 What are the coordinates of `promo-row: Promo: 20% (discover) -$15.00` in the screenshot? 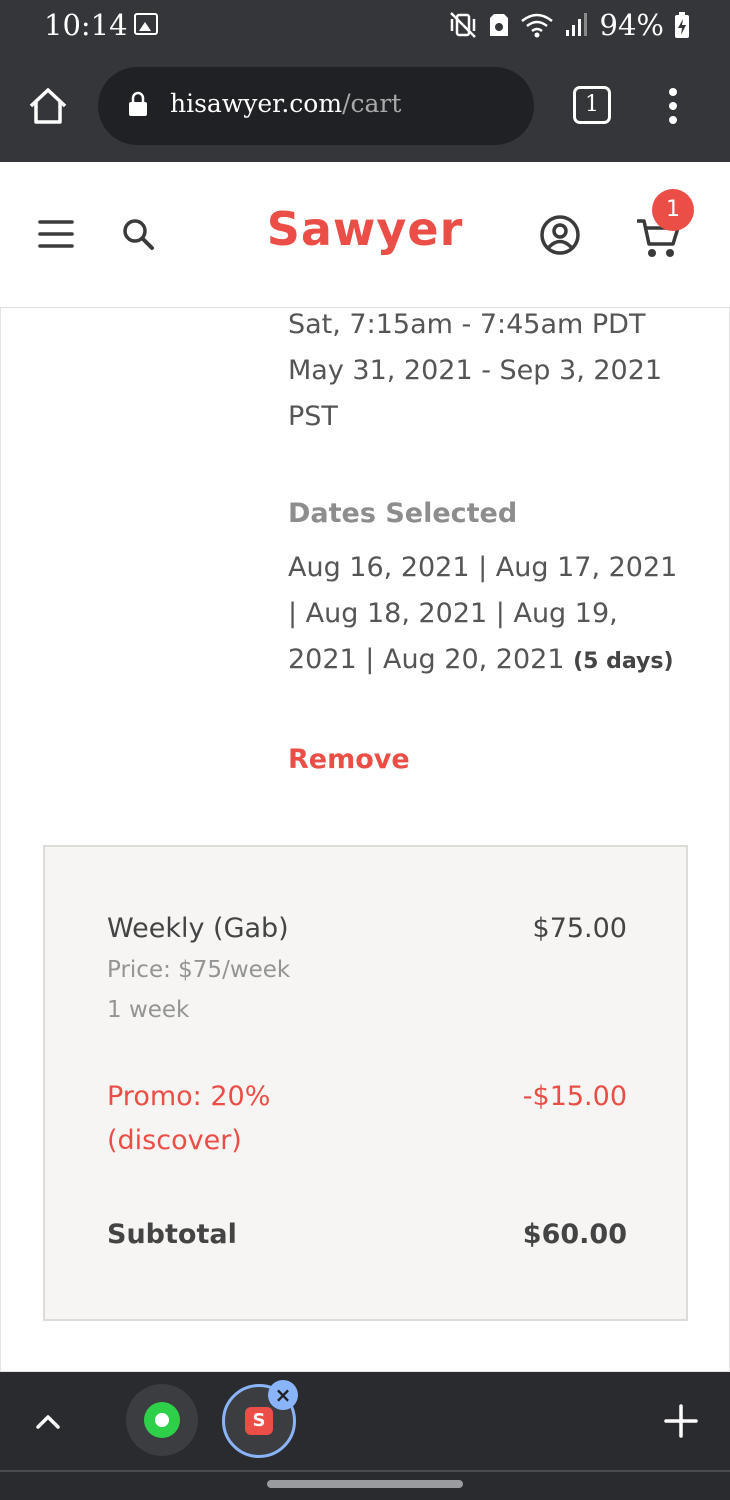 It's located at (367, 1120).